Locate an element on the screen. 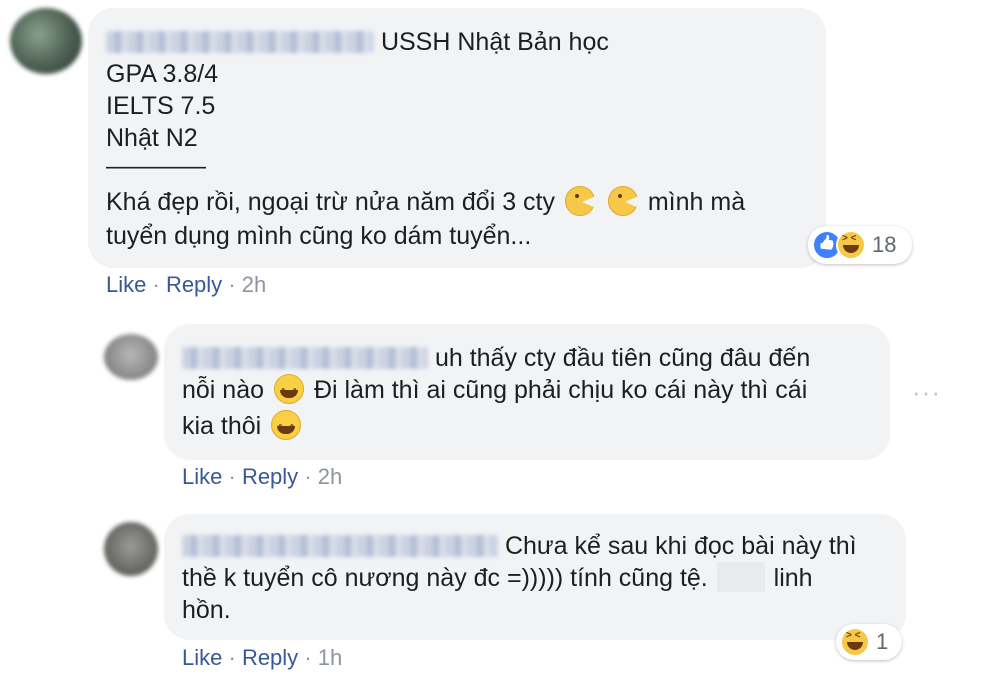 Image resolution: width=986 pixels, height=676 pixels. comment-line: hồn. is located at coordinates (206, 610).